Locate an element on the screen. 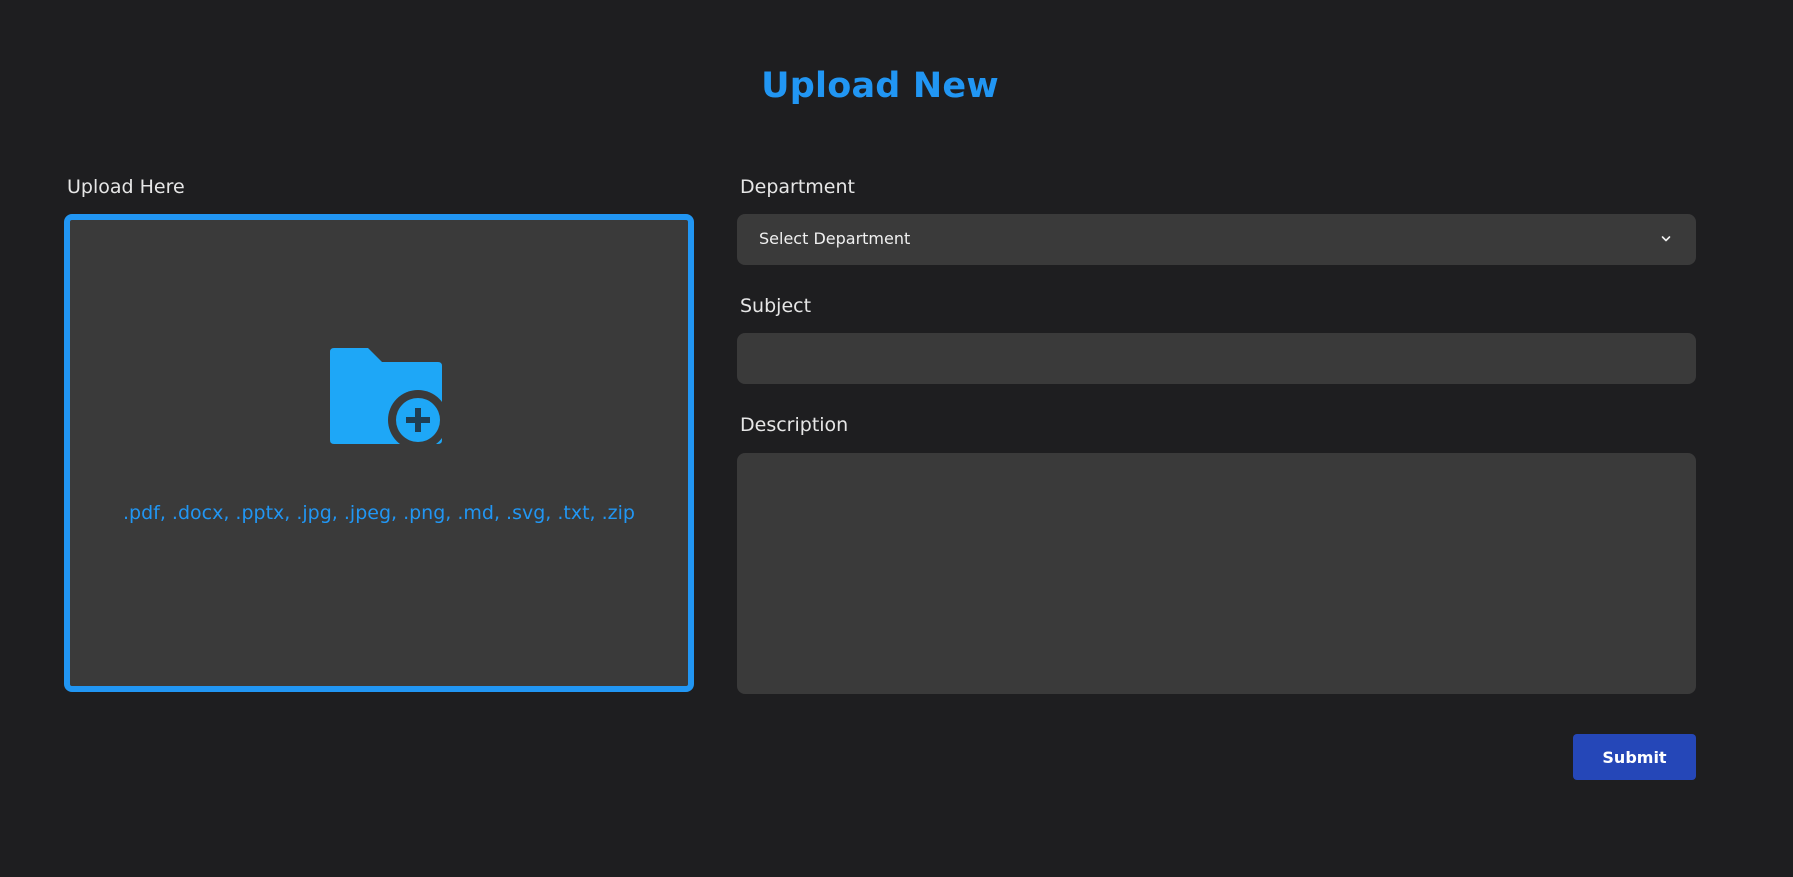  page-title: Upload New is located at coordinates (880, 86).